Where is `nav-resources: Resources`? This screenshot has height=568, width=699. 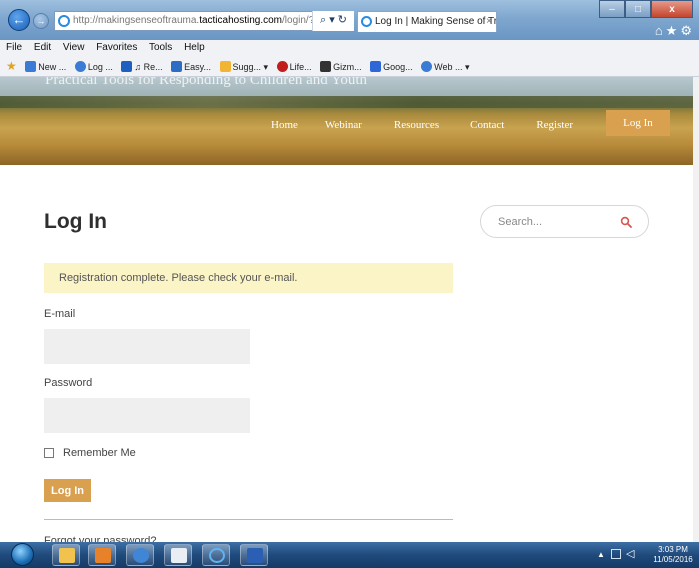 nav-resources: Resources is located at coordinates (416, 125).